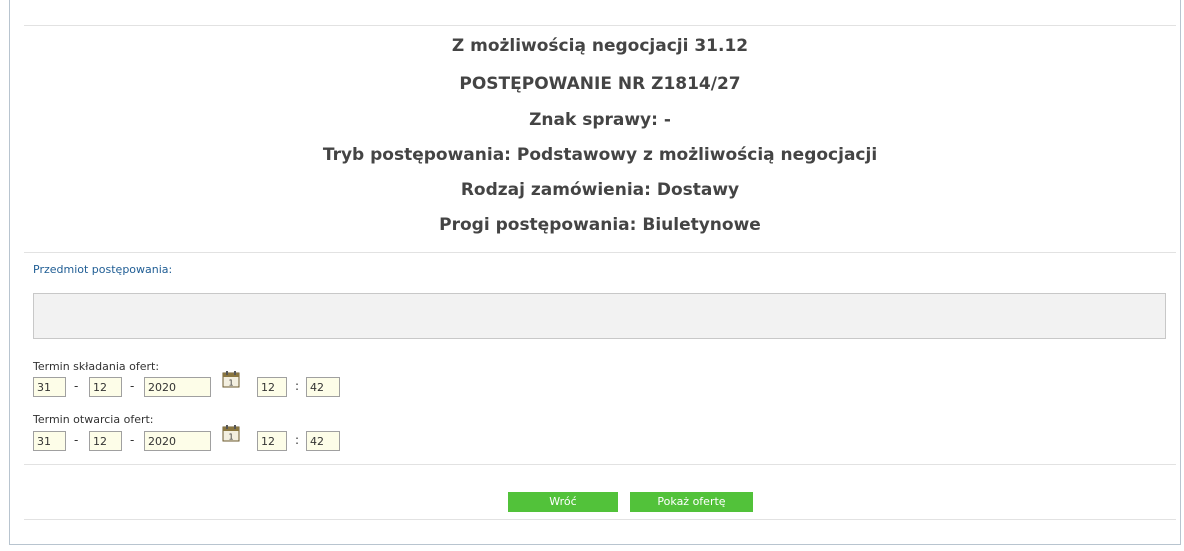 The height and width of the screenshot is (551, 1184). Describe the element at coordinates (600, 120) in the screenshot. I see `case-mark: Znak sprawy: -` at that location.